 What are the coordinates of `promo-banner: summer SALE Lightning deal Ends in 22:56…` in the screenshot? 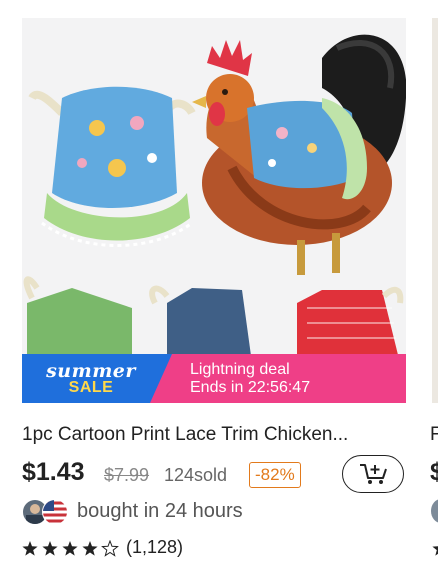 It's located at (214, 378).